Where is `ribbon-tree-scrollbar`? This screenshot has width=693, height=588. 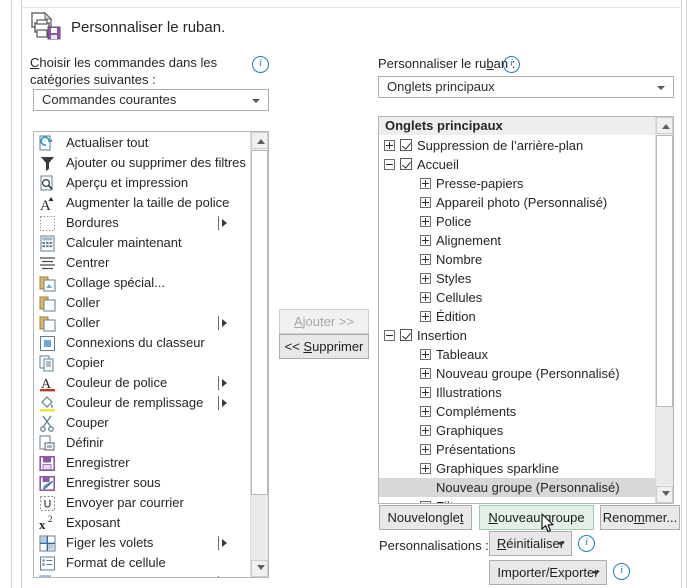
ribbon-tree-scrollbar is located at coordinates (664, 310).